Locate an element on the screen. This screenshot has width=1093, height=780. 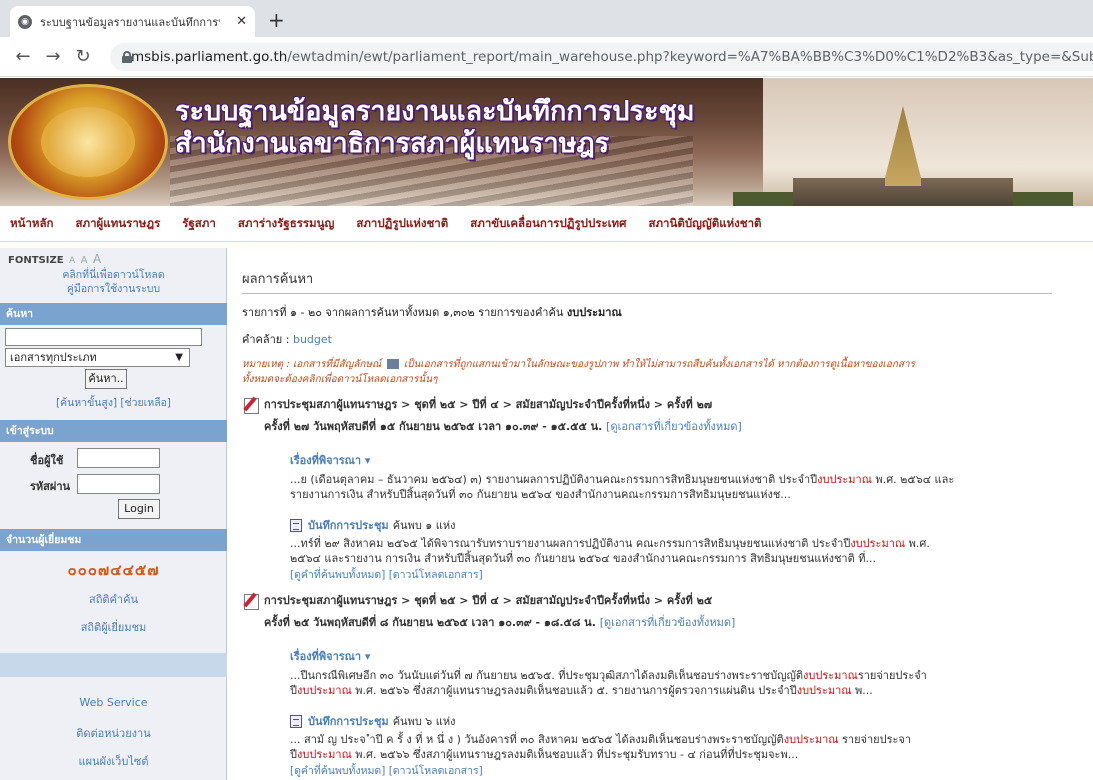
similar-word-link: budget is located at coordinates (312, 339).